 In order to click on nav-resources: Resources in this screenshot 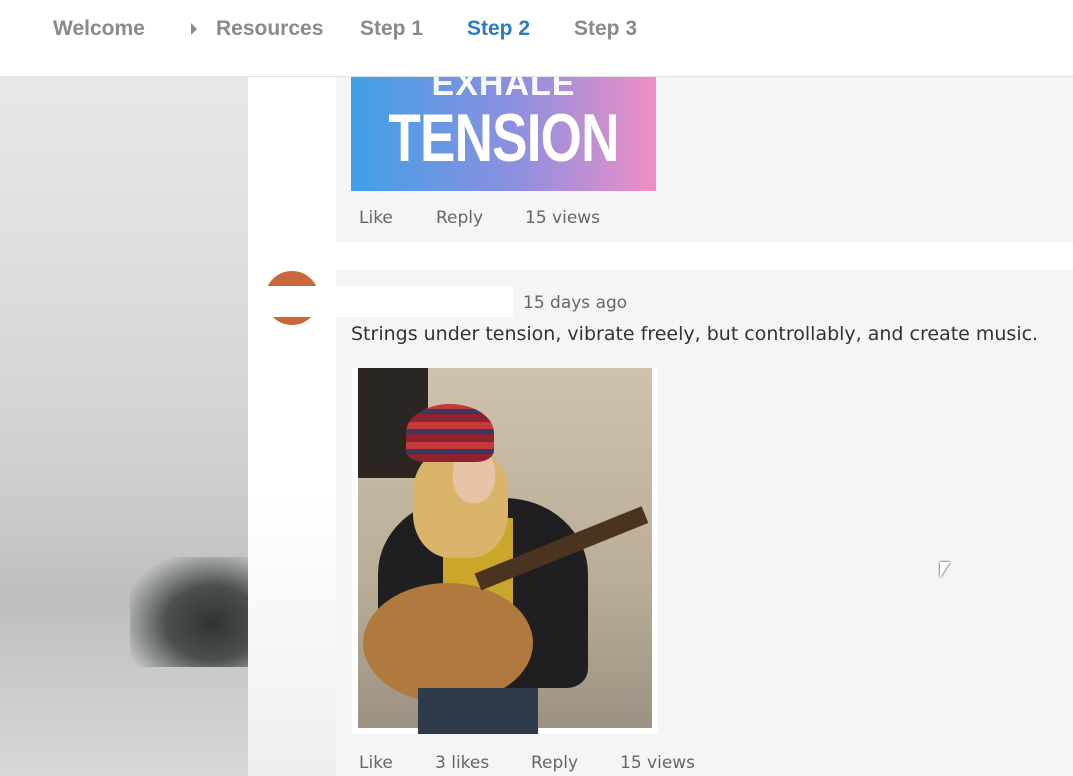, I will do `click(269, 29)`.